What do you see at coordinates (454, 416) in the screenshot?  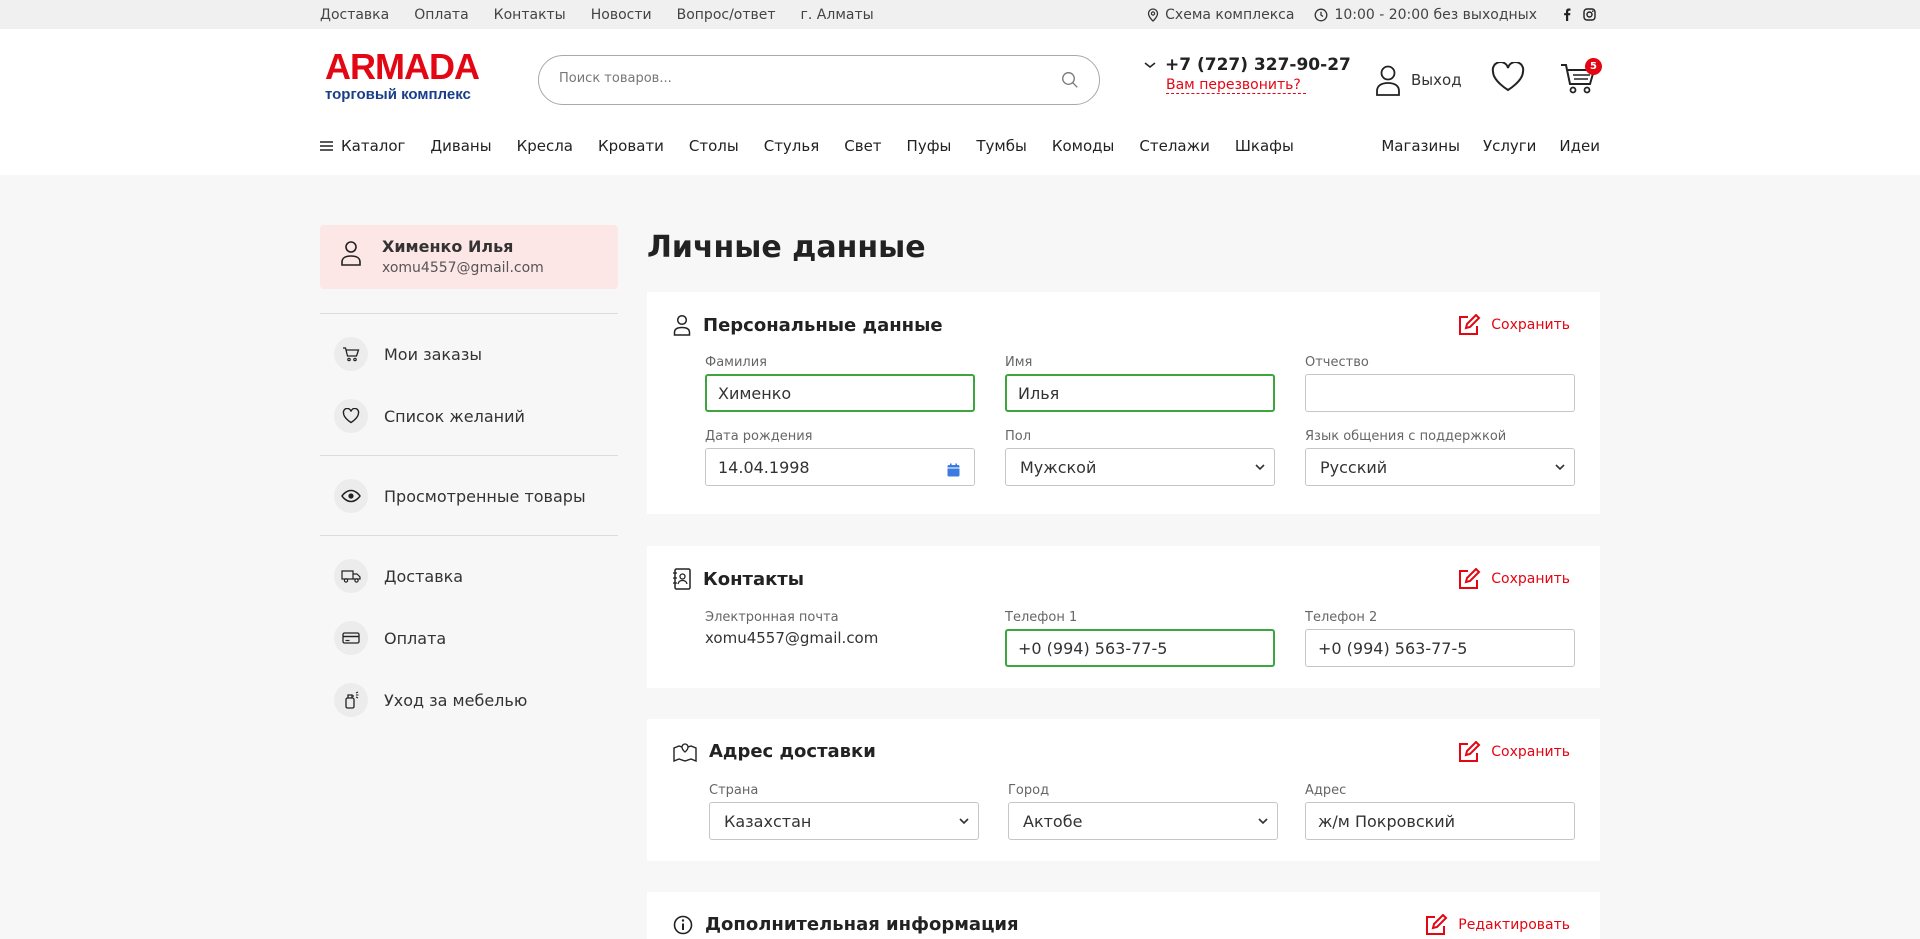 I see `sidebar-item-label: Список желаний` at bounding box center [454, 416].